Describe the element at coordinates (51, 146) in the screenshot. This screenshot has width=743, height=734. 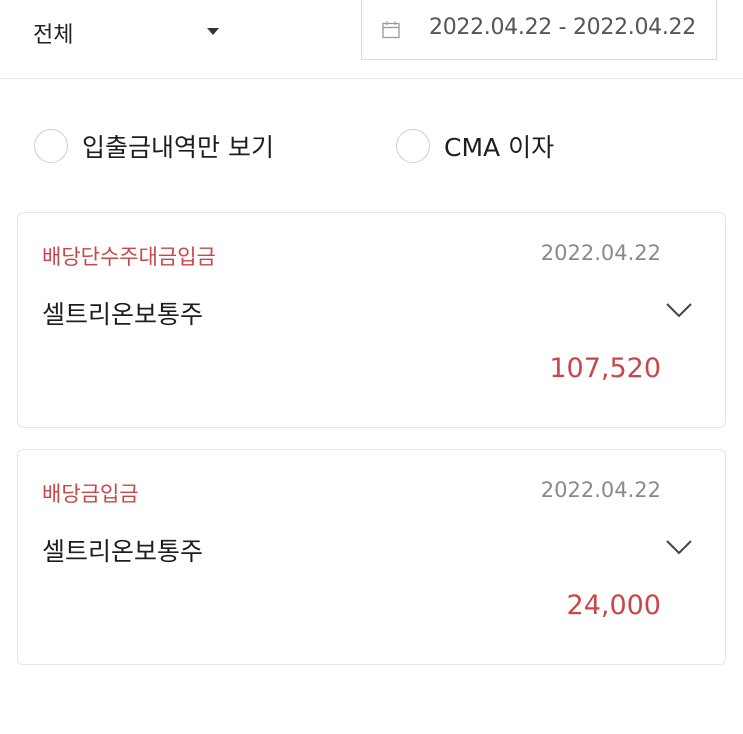
I see `deposit-withdrawal-only-radio` at that location.